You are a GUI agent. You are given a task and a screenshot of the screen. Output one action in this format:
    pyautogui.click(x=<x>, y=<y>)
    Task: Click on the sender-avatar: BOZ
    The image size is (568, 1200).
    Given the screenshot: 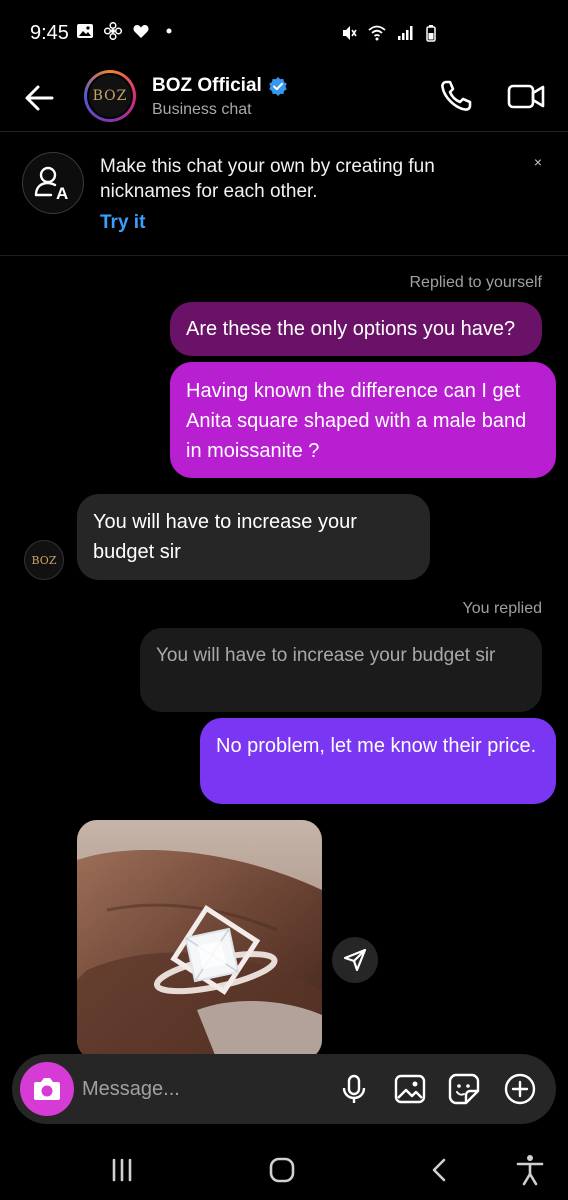 What is the action you would take?
    pyautogui.click(x=44, y=560)
    